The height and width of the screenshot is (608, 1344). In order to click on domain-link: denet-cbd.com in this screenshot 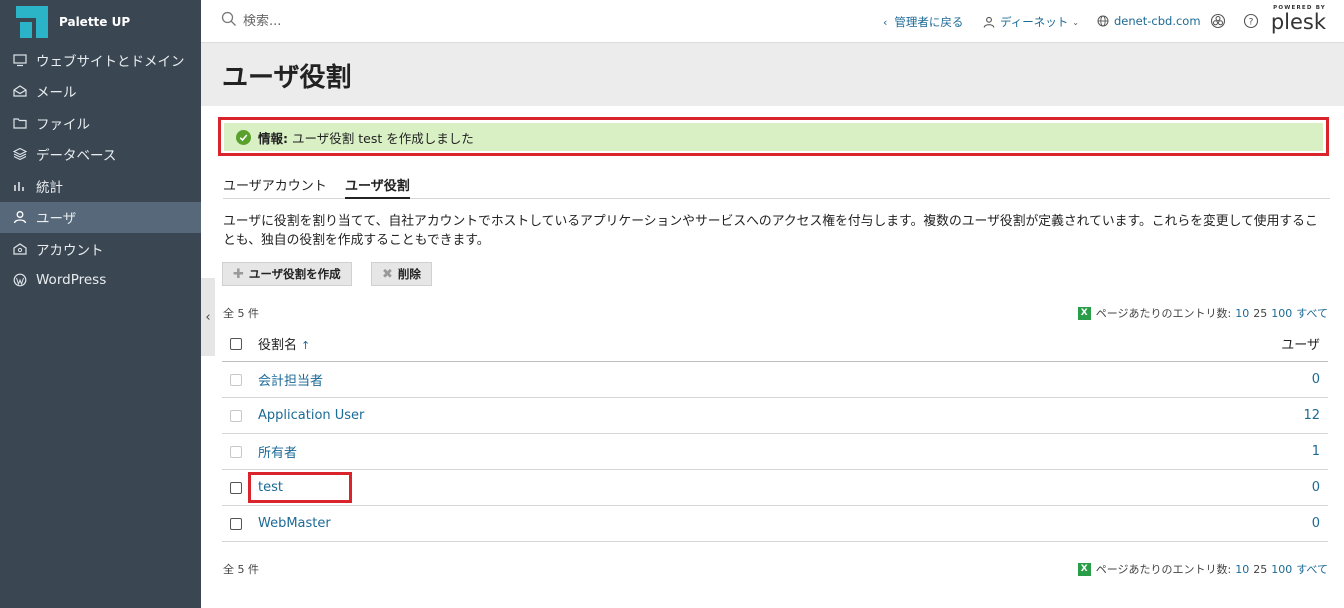, I will do `click(1149, 21)`.